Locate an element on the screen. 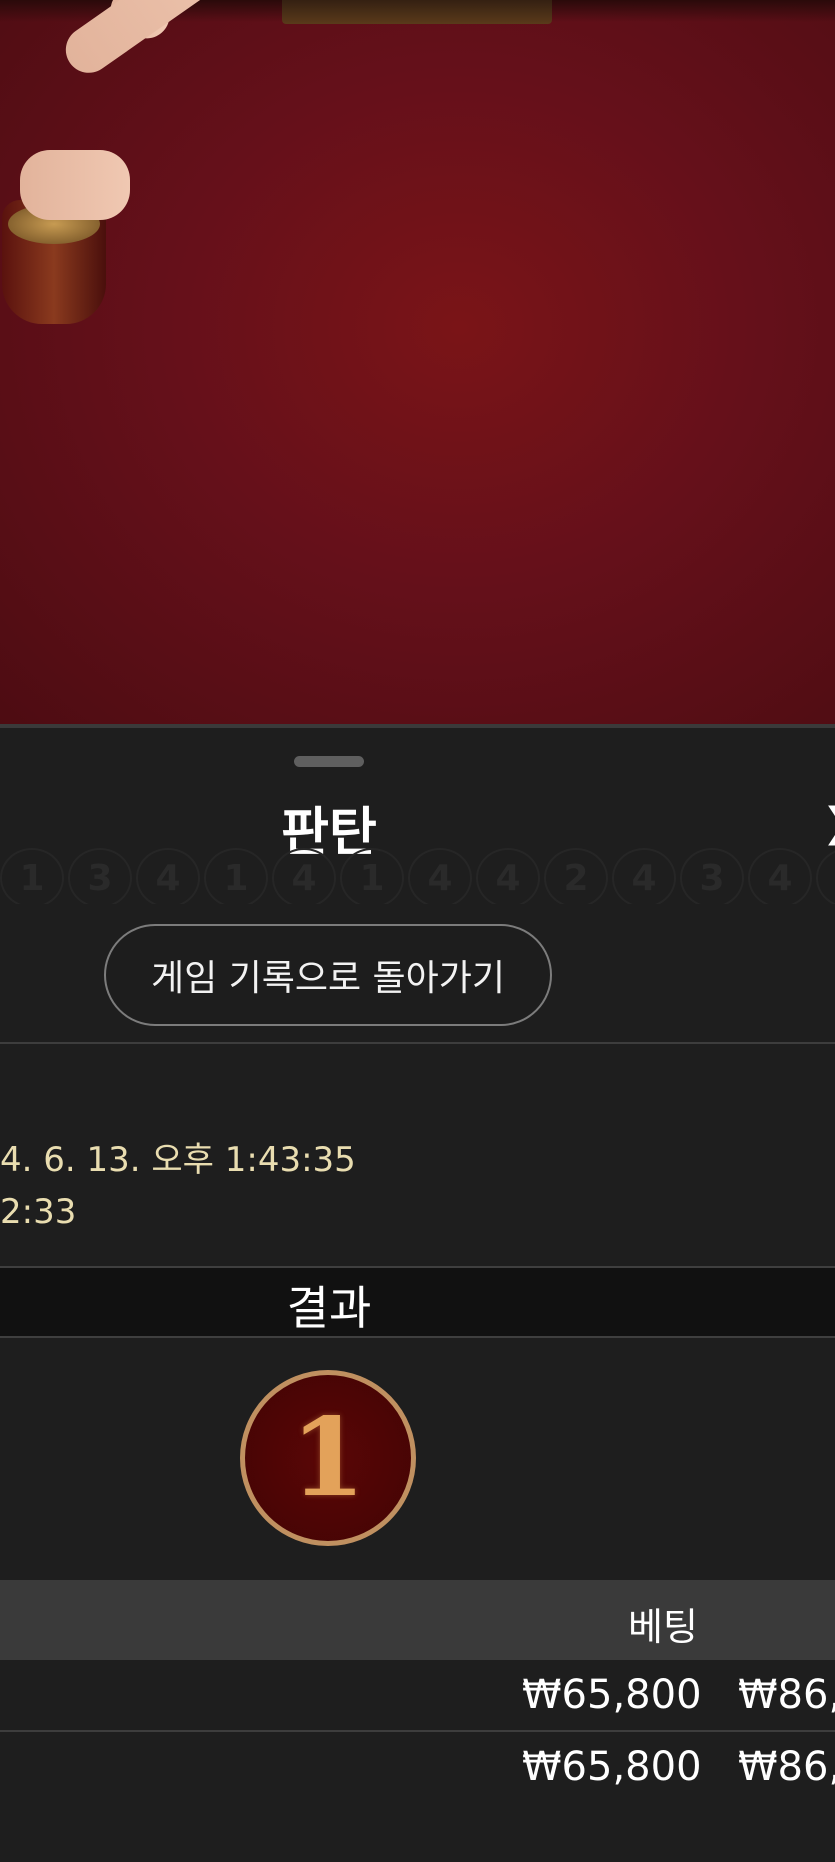  history-road-background: 1 3 4 1 4 1 4 4 2 4 3 4 2 is located at coordinates (417, 876).